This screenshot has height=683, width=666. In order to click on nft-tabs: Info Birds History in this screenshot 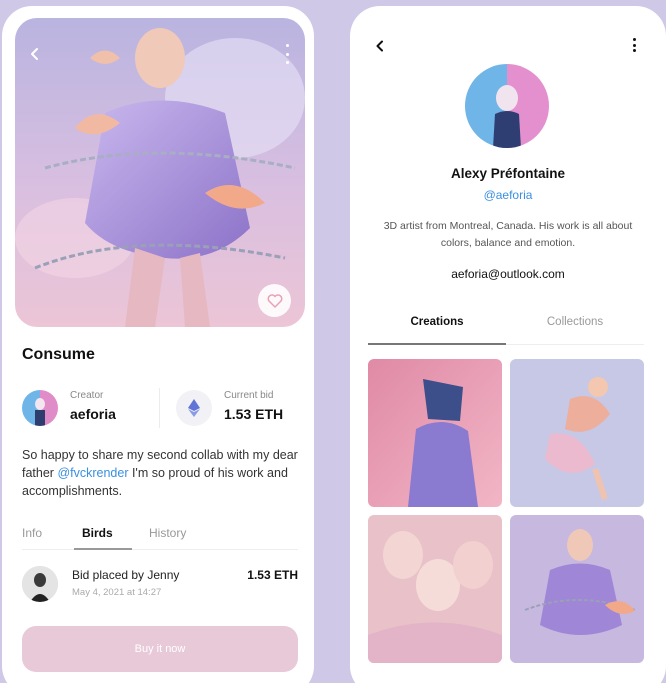, I will do `click(160, 537)`.